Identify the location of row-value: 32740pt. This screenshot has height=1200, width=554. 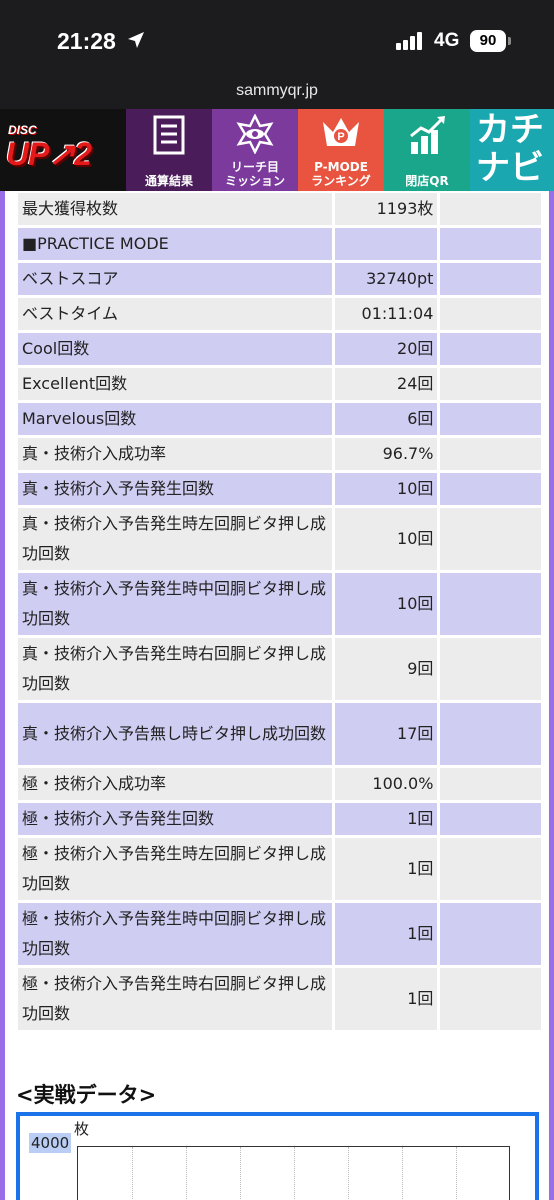
(386, 279).